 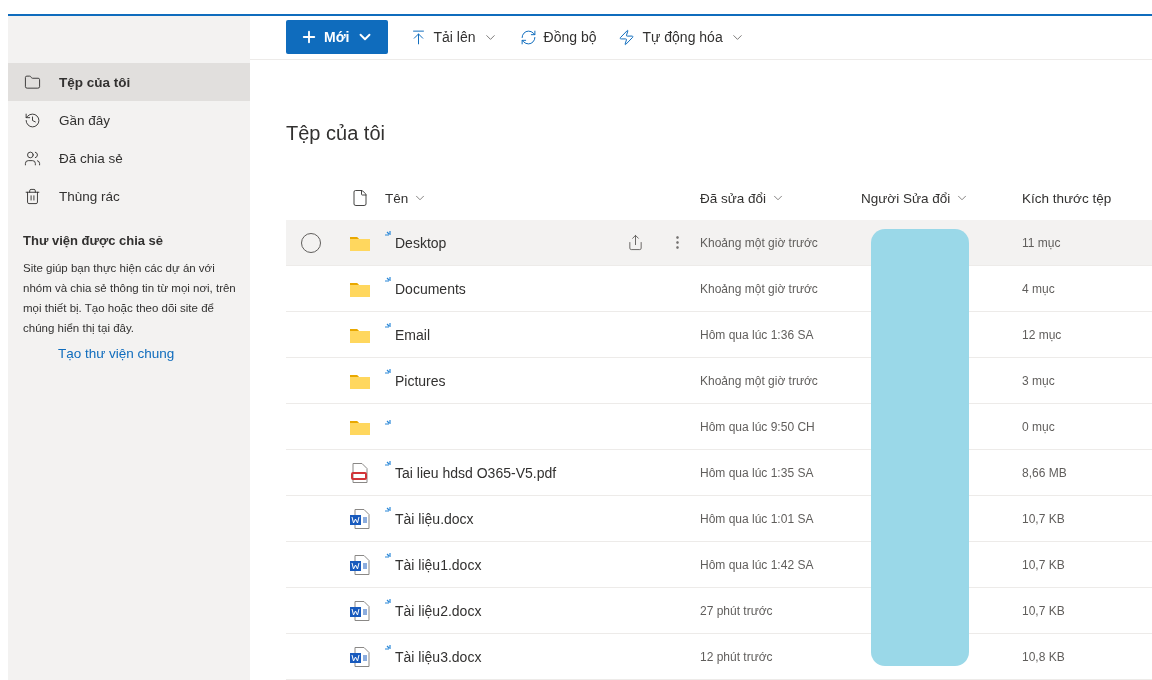 I want to click on modified-cell-text: Hôm qua lúc 1:42 SA, so click(x=757, y=564).